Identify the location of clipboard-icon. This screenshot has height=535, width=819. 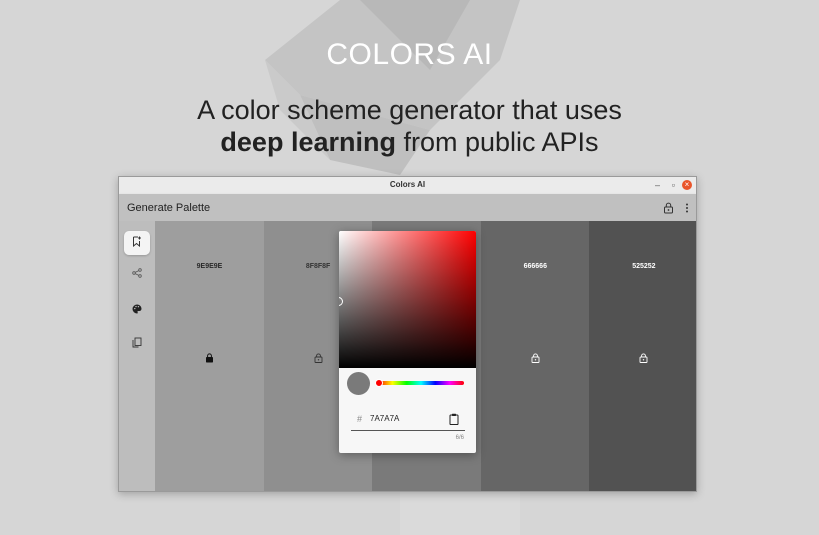
(454, 420).